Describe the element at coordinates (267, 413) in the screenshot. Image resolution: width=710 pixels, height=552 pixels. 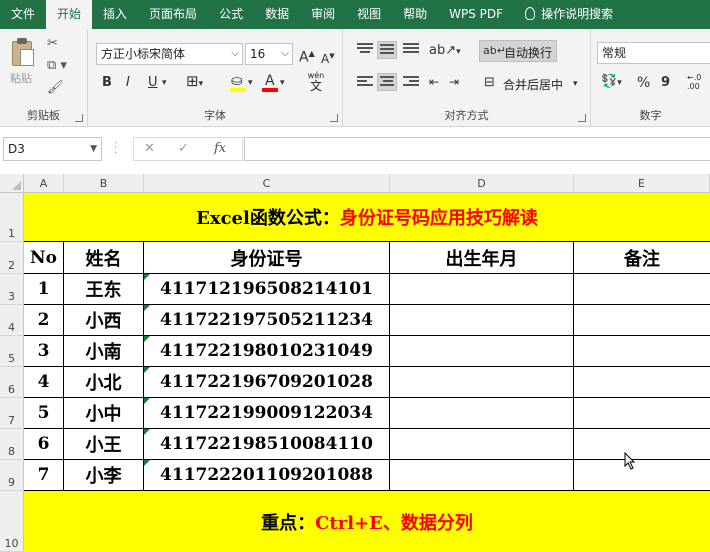
I see `cell-id-number: 411722199009122034` at that location.